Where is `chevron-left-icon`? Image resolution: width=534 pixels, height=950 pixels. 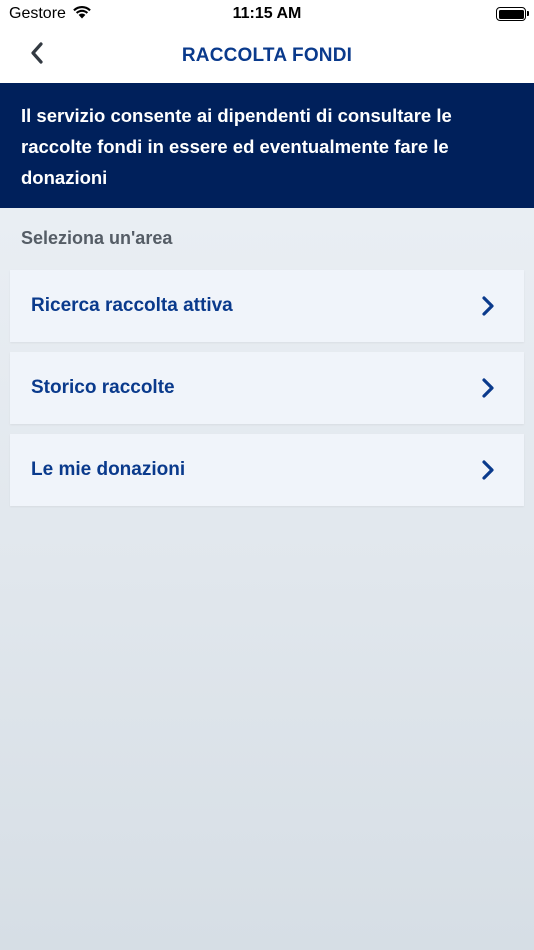
chevron-left-icon is located at coordinates (37, 55).